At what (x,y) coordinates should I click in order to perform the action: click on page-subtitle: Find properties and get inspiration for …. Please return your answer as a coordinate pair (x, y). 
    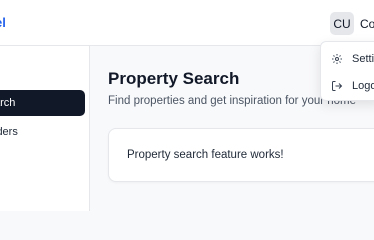
    Looking at the image, I should click on (232, 101).